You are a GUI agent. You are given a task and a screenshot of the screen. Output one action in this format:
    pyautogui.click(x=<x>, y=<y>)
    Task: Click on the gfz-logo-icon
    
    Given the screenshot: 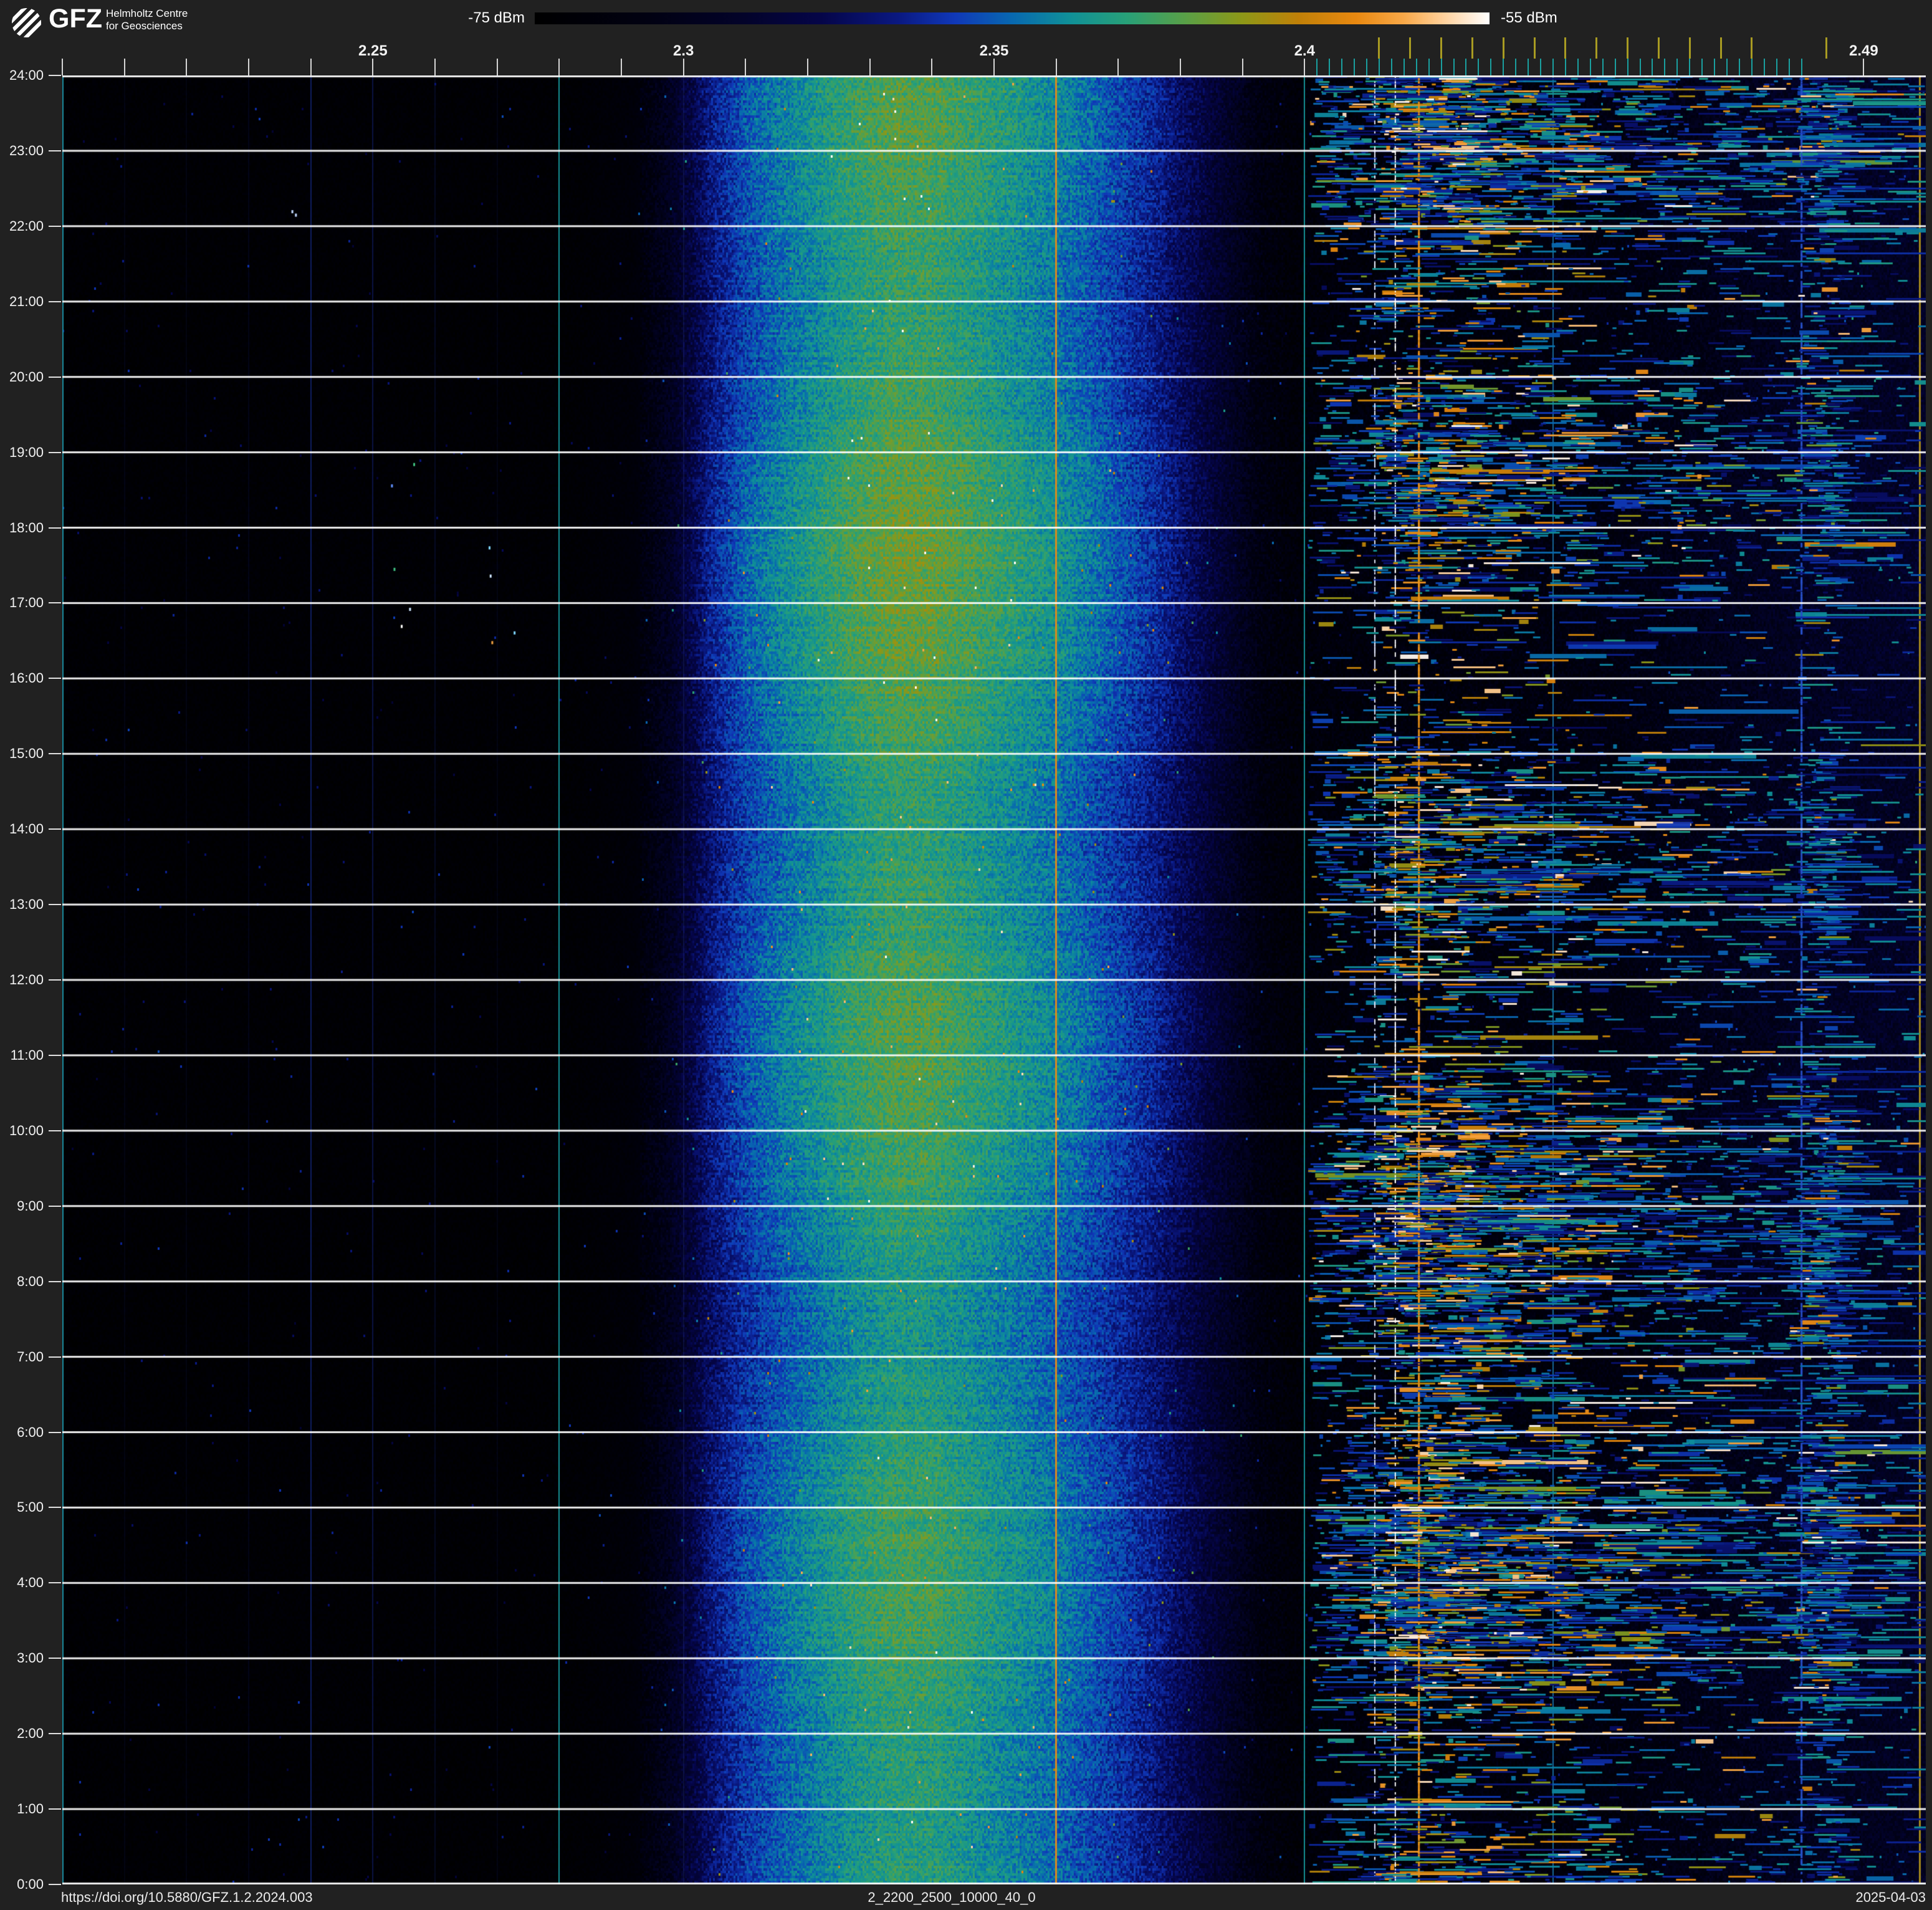 What is the action you would take?
    pyautogui.click(x=26, y=22)
    